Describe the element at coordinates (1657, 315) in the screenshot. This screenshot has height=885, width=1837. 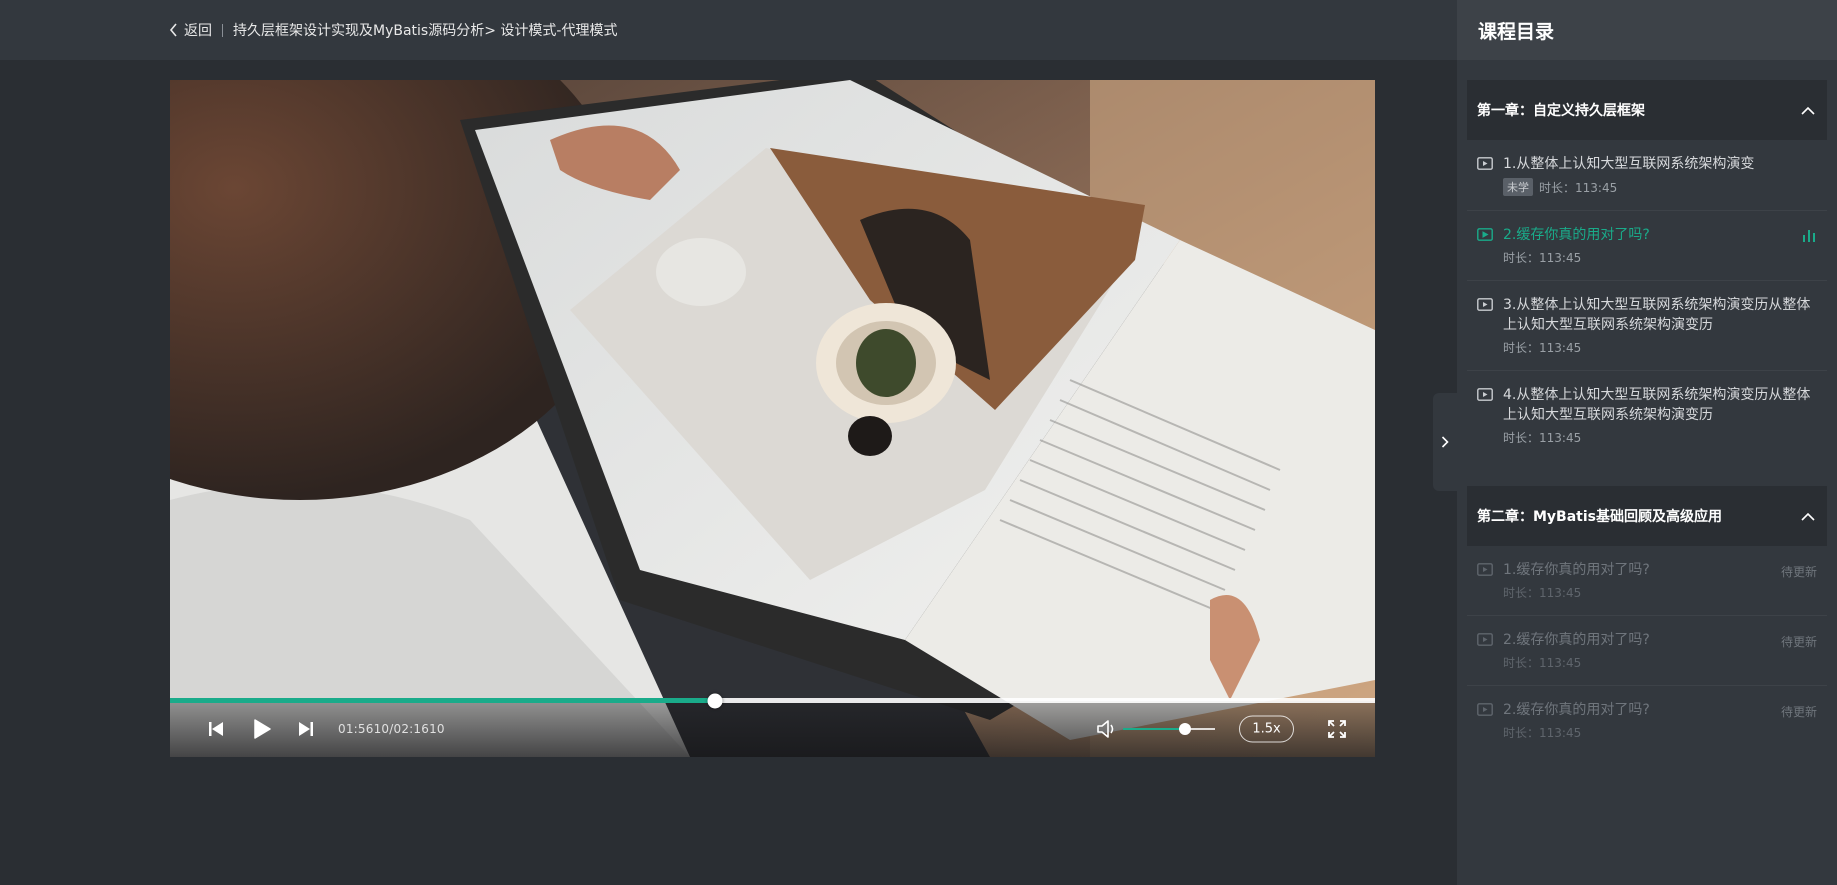
I see `lesson-title: 3.从整体上认知大型互联网系统架构演变历从整体上认知大型互联网系统架构演变历` at that location.